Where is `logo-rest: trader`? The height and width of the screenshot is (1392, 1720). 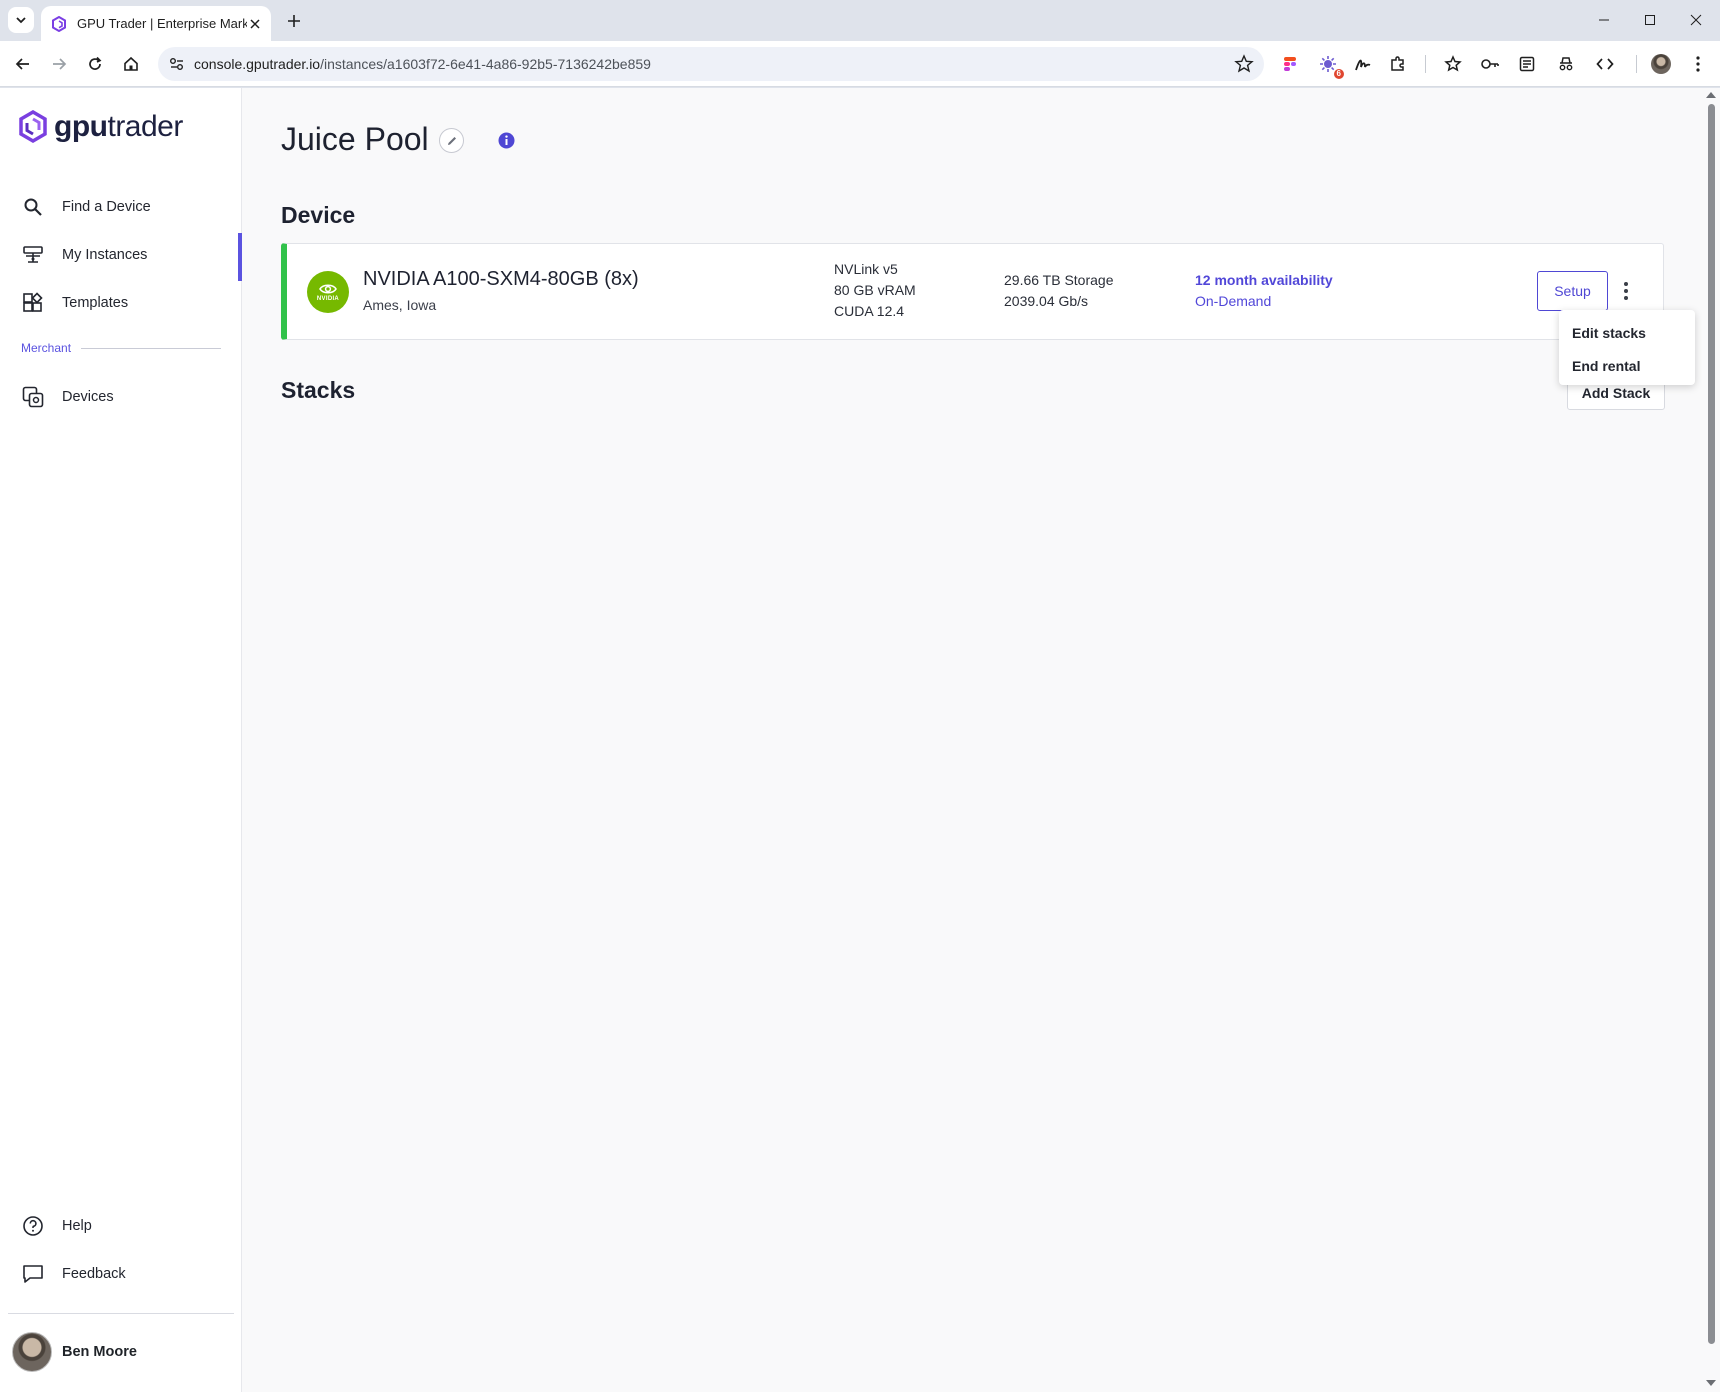 logo-rest: trader is located at coordinates (145, 126).